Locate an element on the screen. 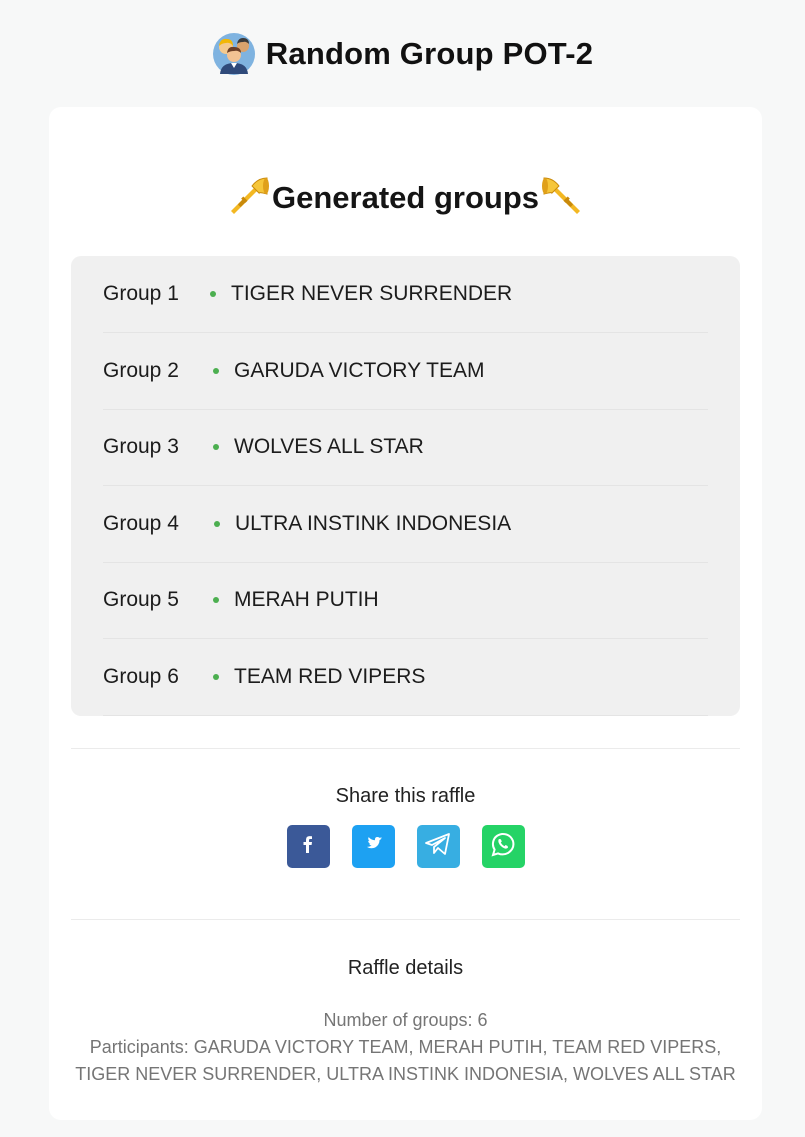 The width and height of the screenshot is (805, 1137). team-name: GARUDA VICTORY TEAM is located at coordinates (359, 370).